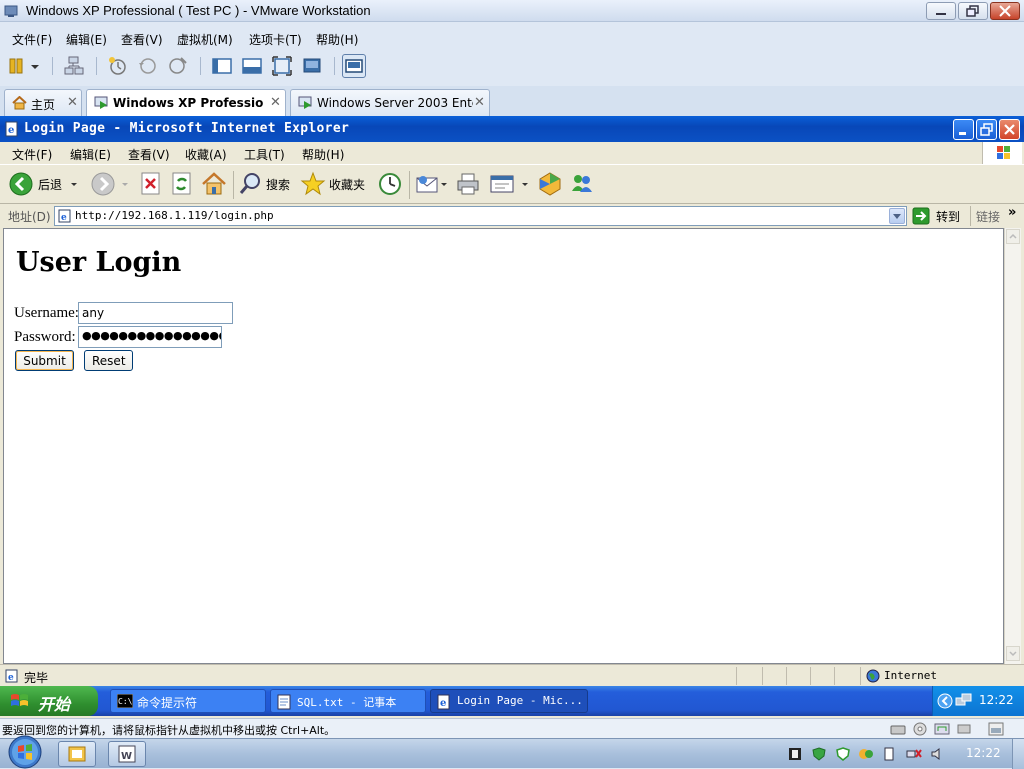  What do you see at coordinates (1012, 446) in the screenshot?
I see `vertical-scrollbar` at bounding box center [1012, 446].